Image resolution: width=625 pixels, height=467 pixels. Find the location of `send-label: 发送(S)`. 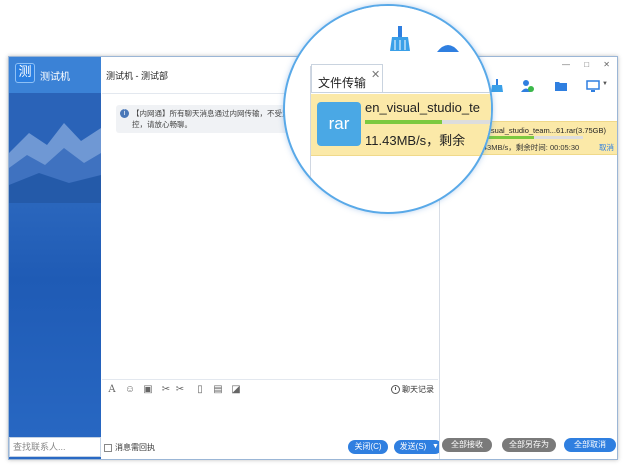

send-label: 发送(S) is located at coordinates (413, 446).